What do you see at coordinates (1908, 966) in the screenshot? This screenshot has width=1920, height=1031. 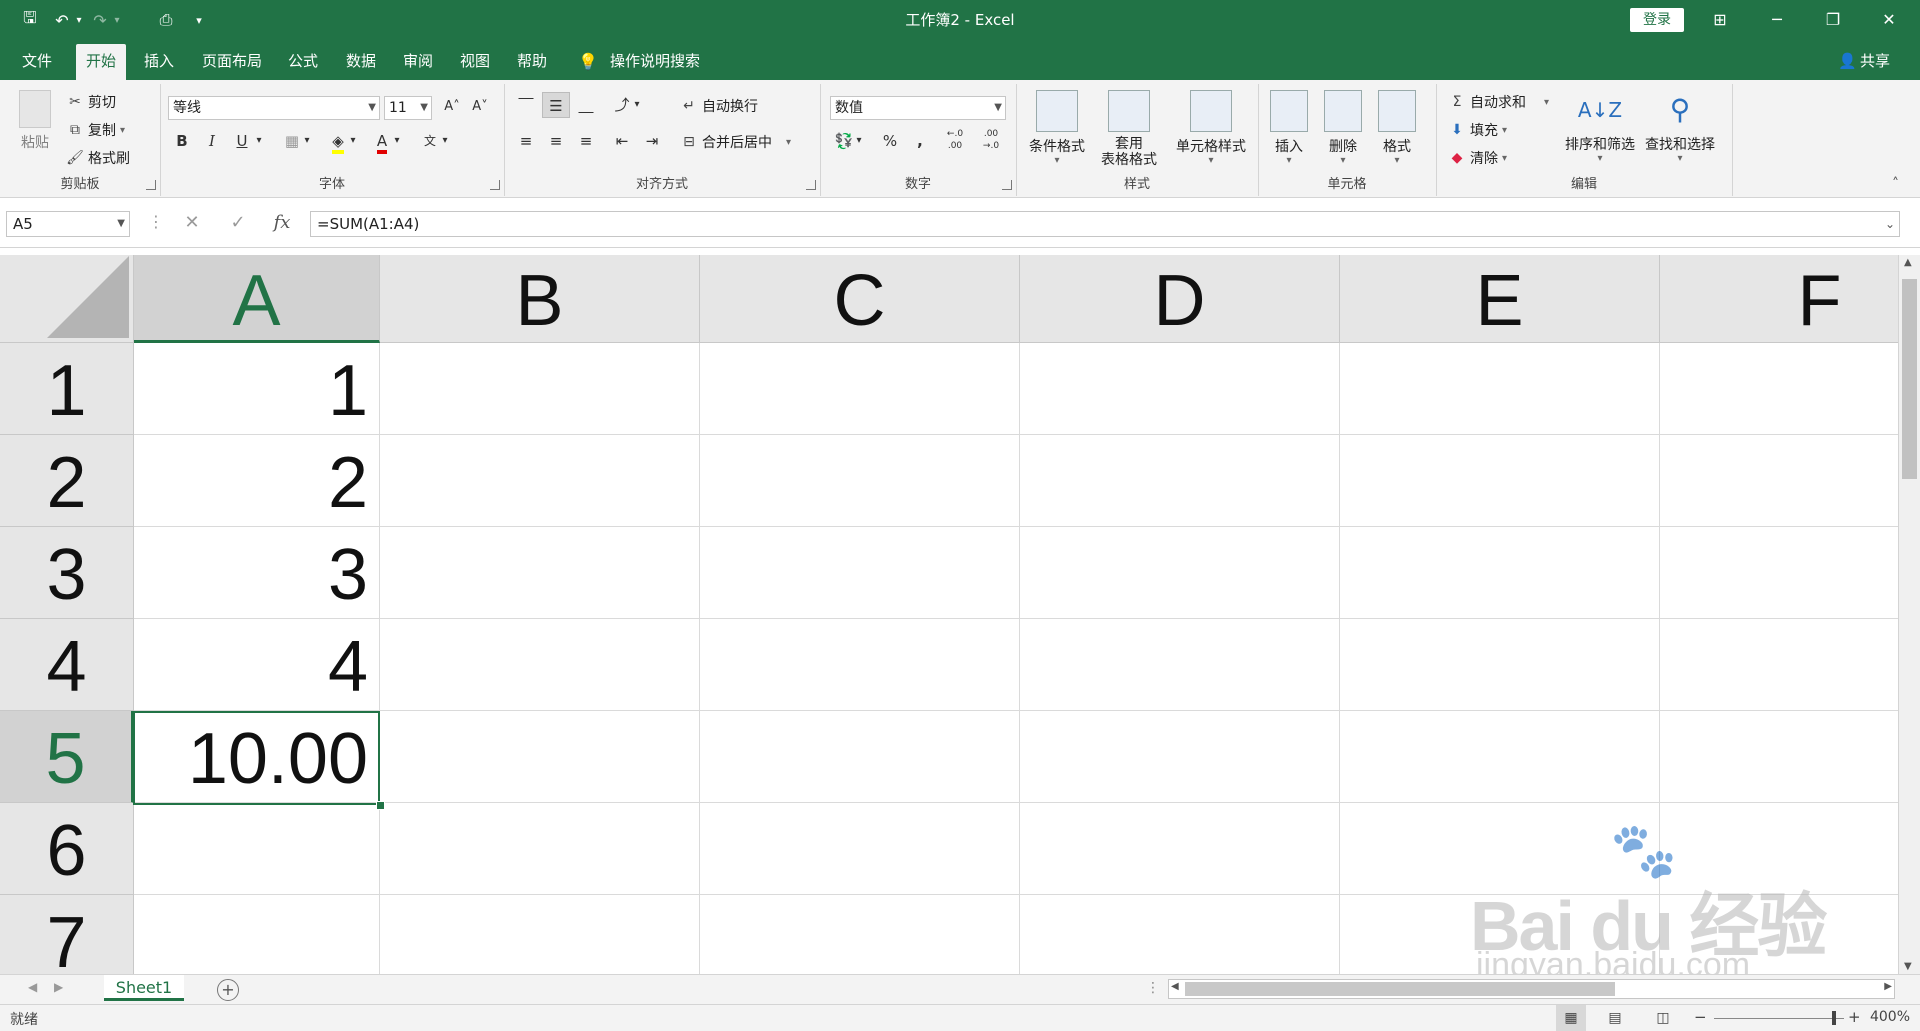 I see `scroll-down-icon: ▼` at bounding box center [1908, 966].